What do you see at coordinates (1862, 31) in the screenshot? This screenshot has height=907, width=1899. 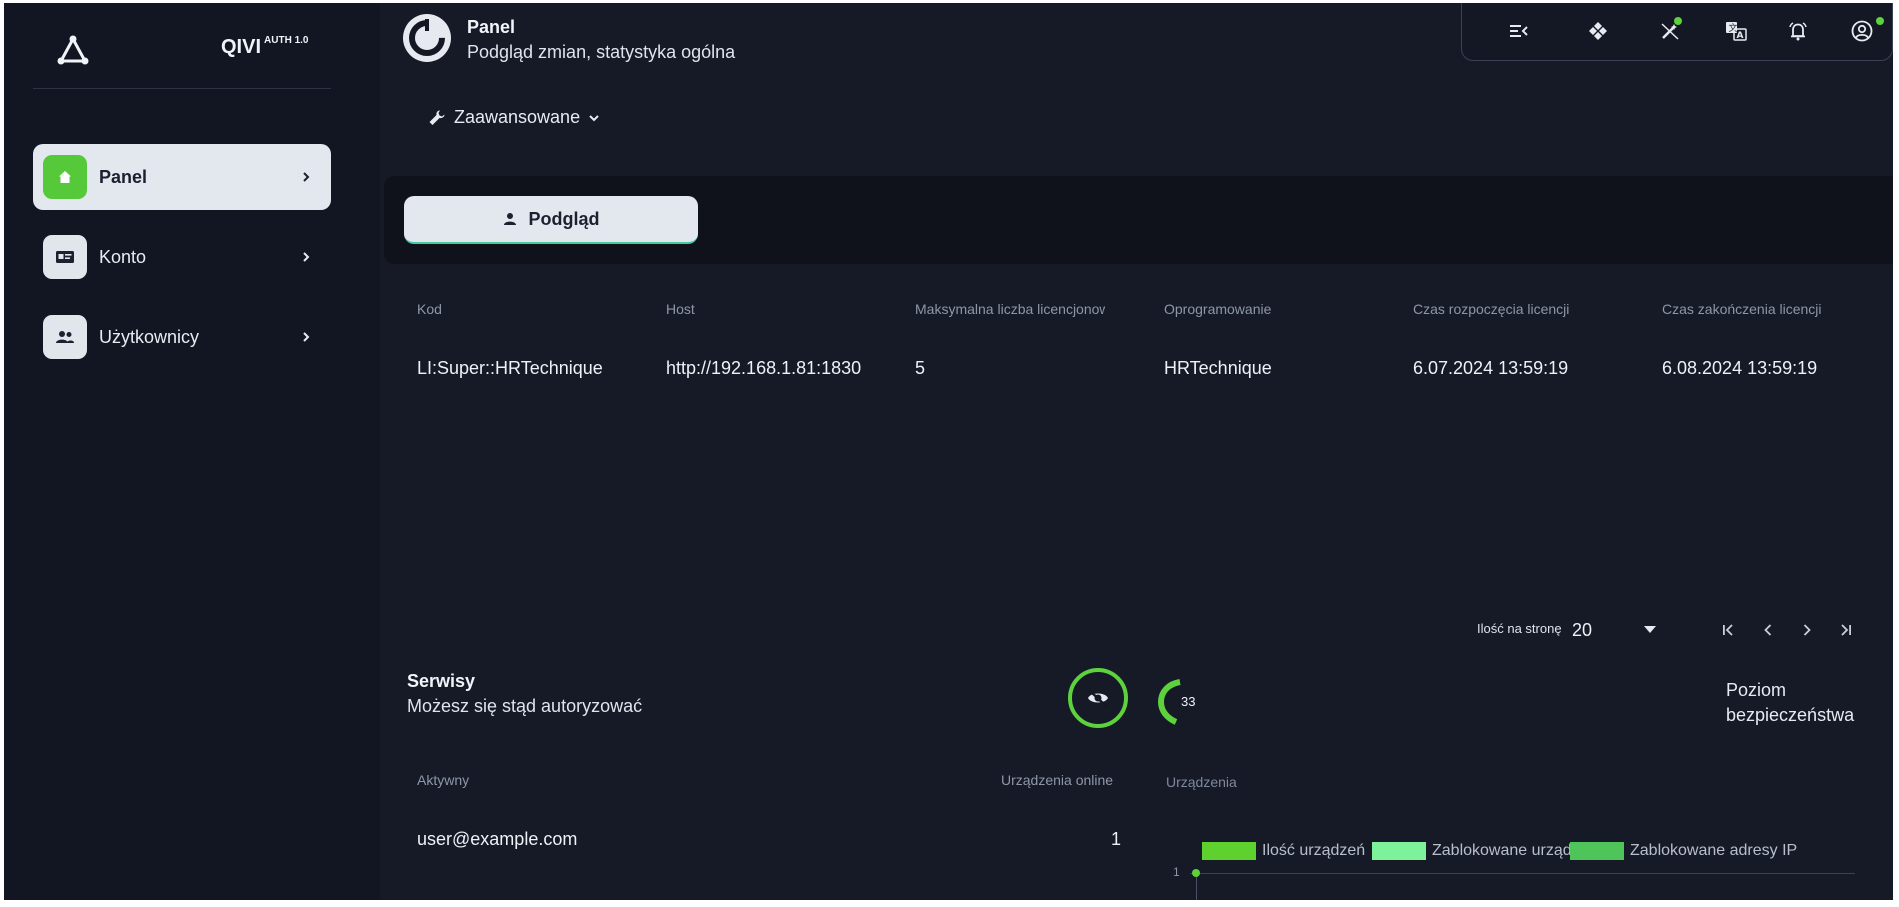 I see `account-circle-icon` at bounding box center [1862, 31].